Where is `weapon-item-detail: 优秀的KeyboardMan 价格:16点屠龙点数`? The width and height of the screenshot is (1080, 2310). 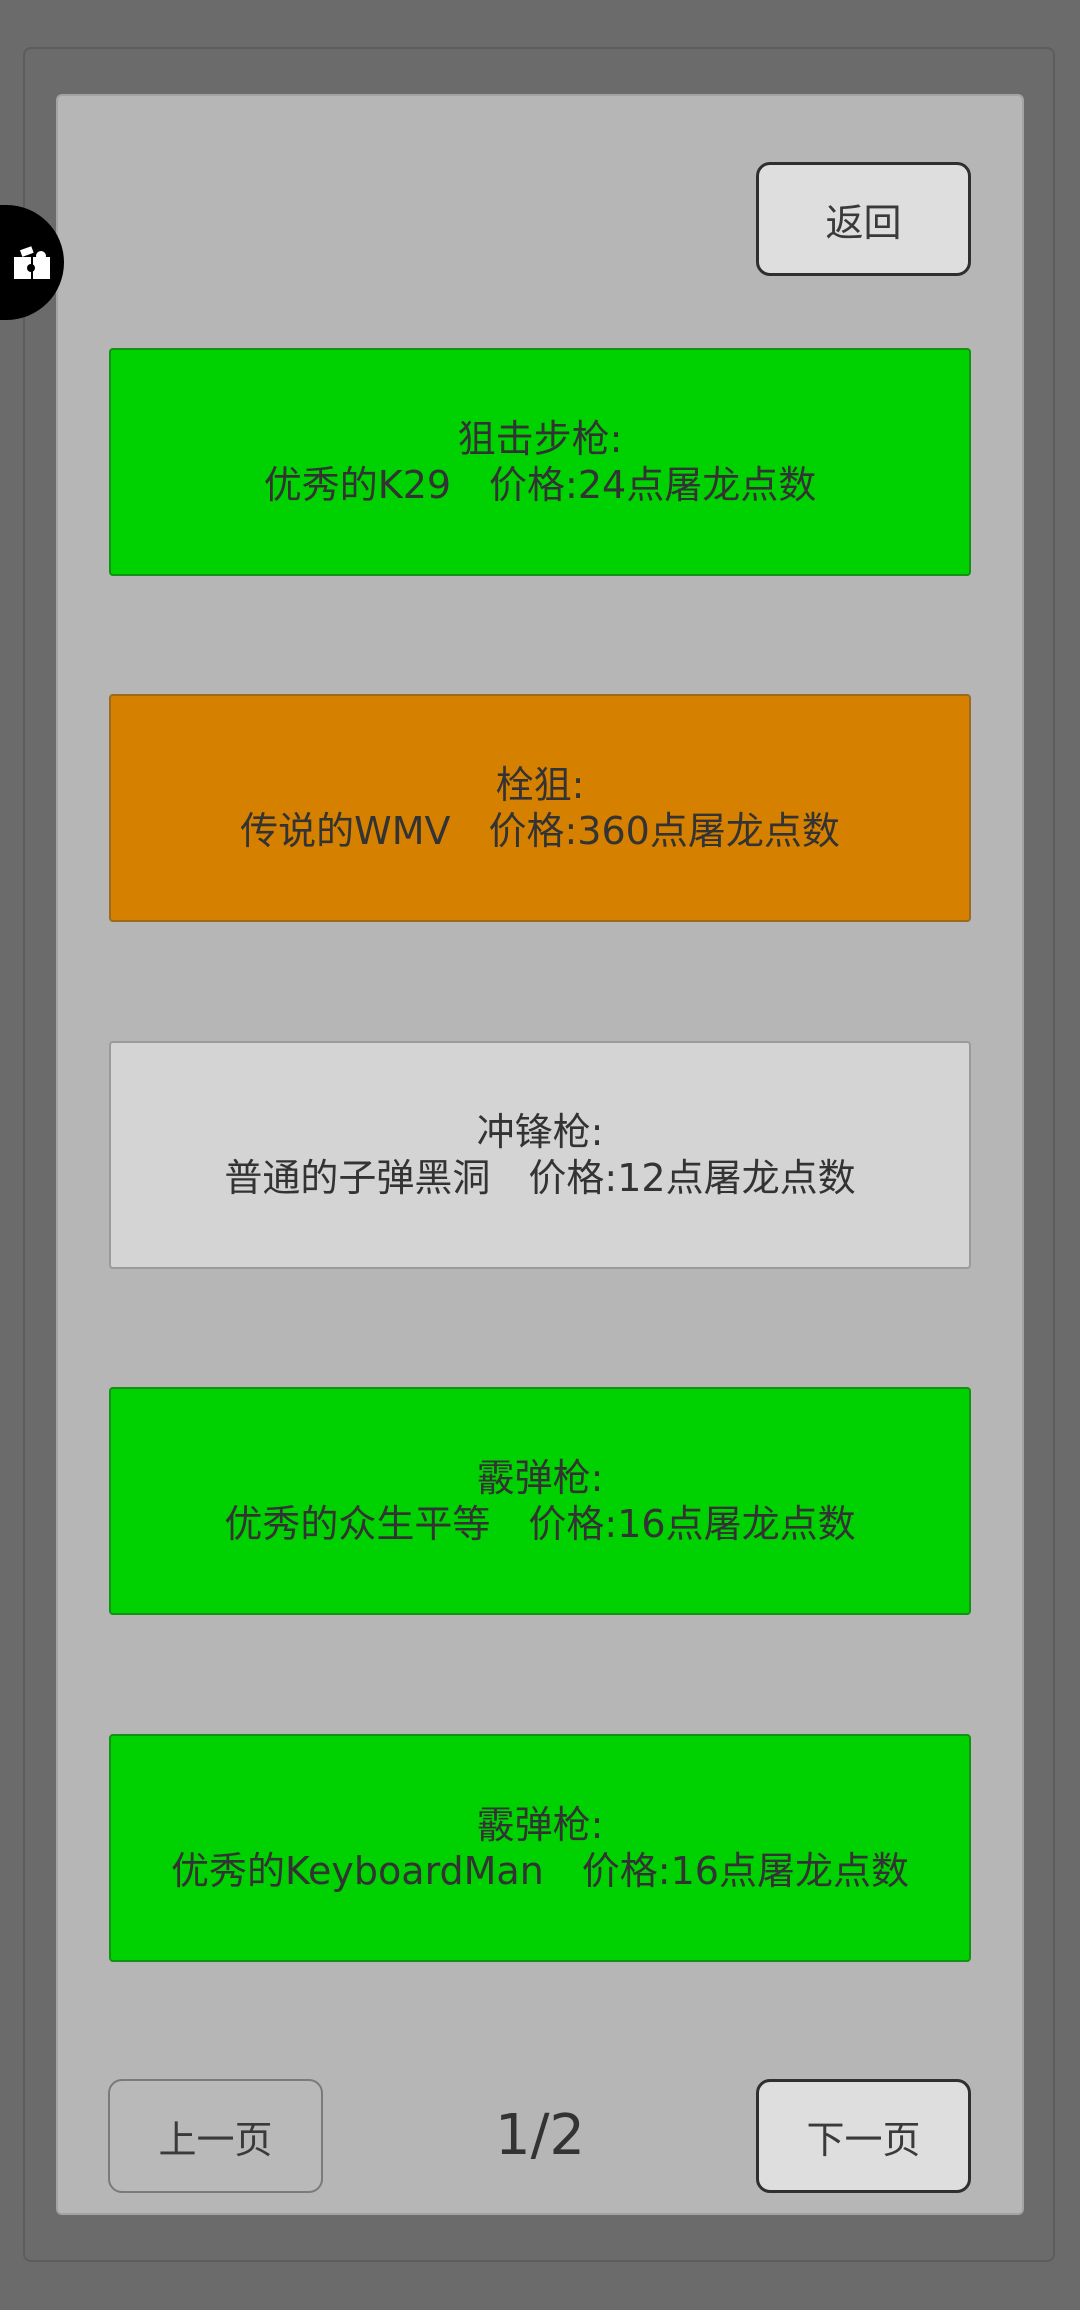 weapon-item-detail: 优秀的KeyboardMan 价格:16点屠龙点数 is located at coordinates (540, 1871).